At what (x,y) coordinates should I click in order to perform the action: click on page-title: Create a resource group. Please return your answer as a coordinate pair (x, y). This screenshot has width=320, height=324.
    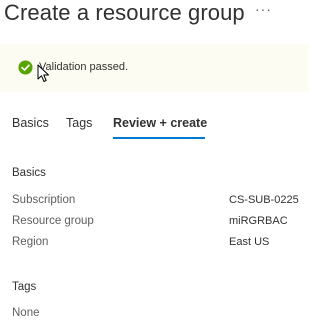
    Looking at the image, I should click on (124, 12).